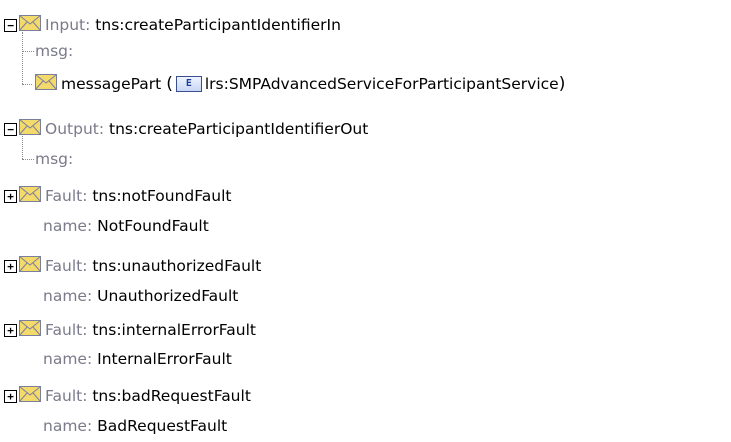 This screenshot has height=442, width=731. What do you see at coordinates (75, 129) in the screenshot?
I see `output-label: Output:` at bounding box center [75, 129].